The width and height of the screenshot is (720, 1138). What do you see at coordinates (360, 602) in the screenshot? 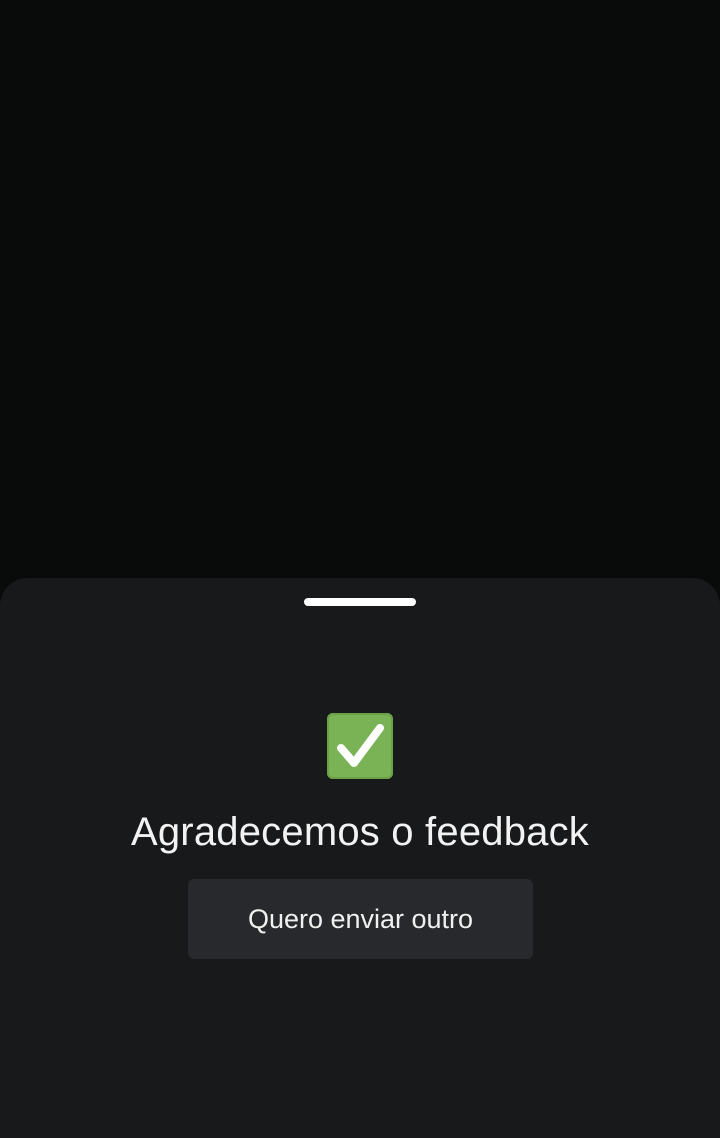
I see `drag-handle` at bounding box center [360, 602].